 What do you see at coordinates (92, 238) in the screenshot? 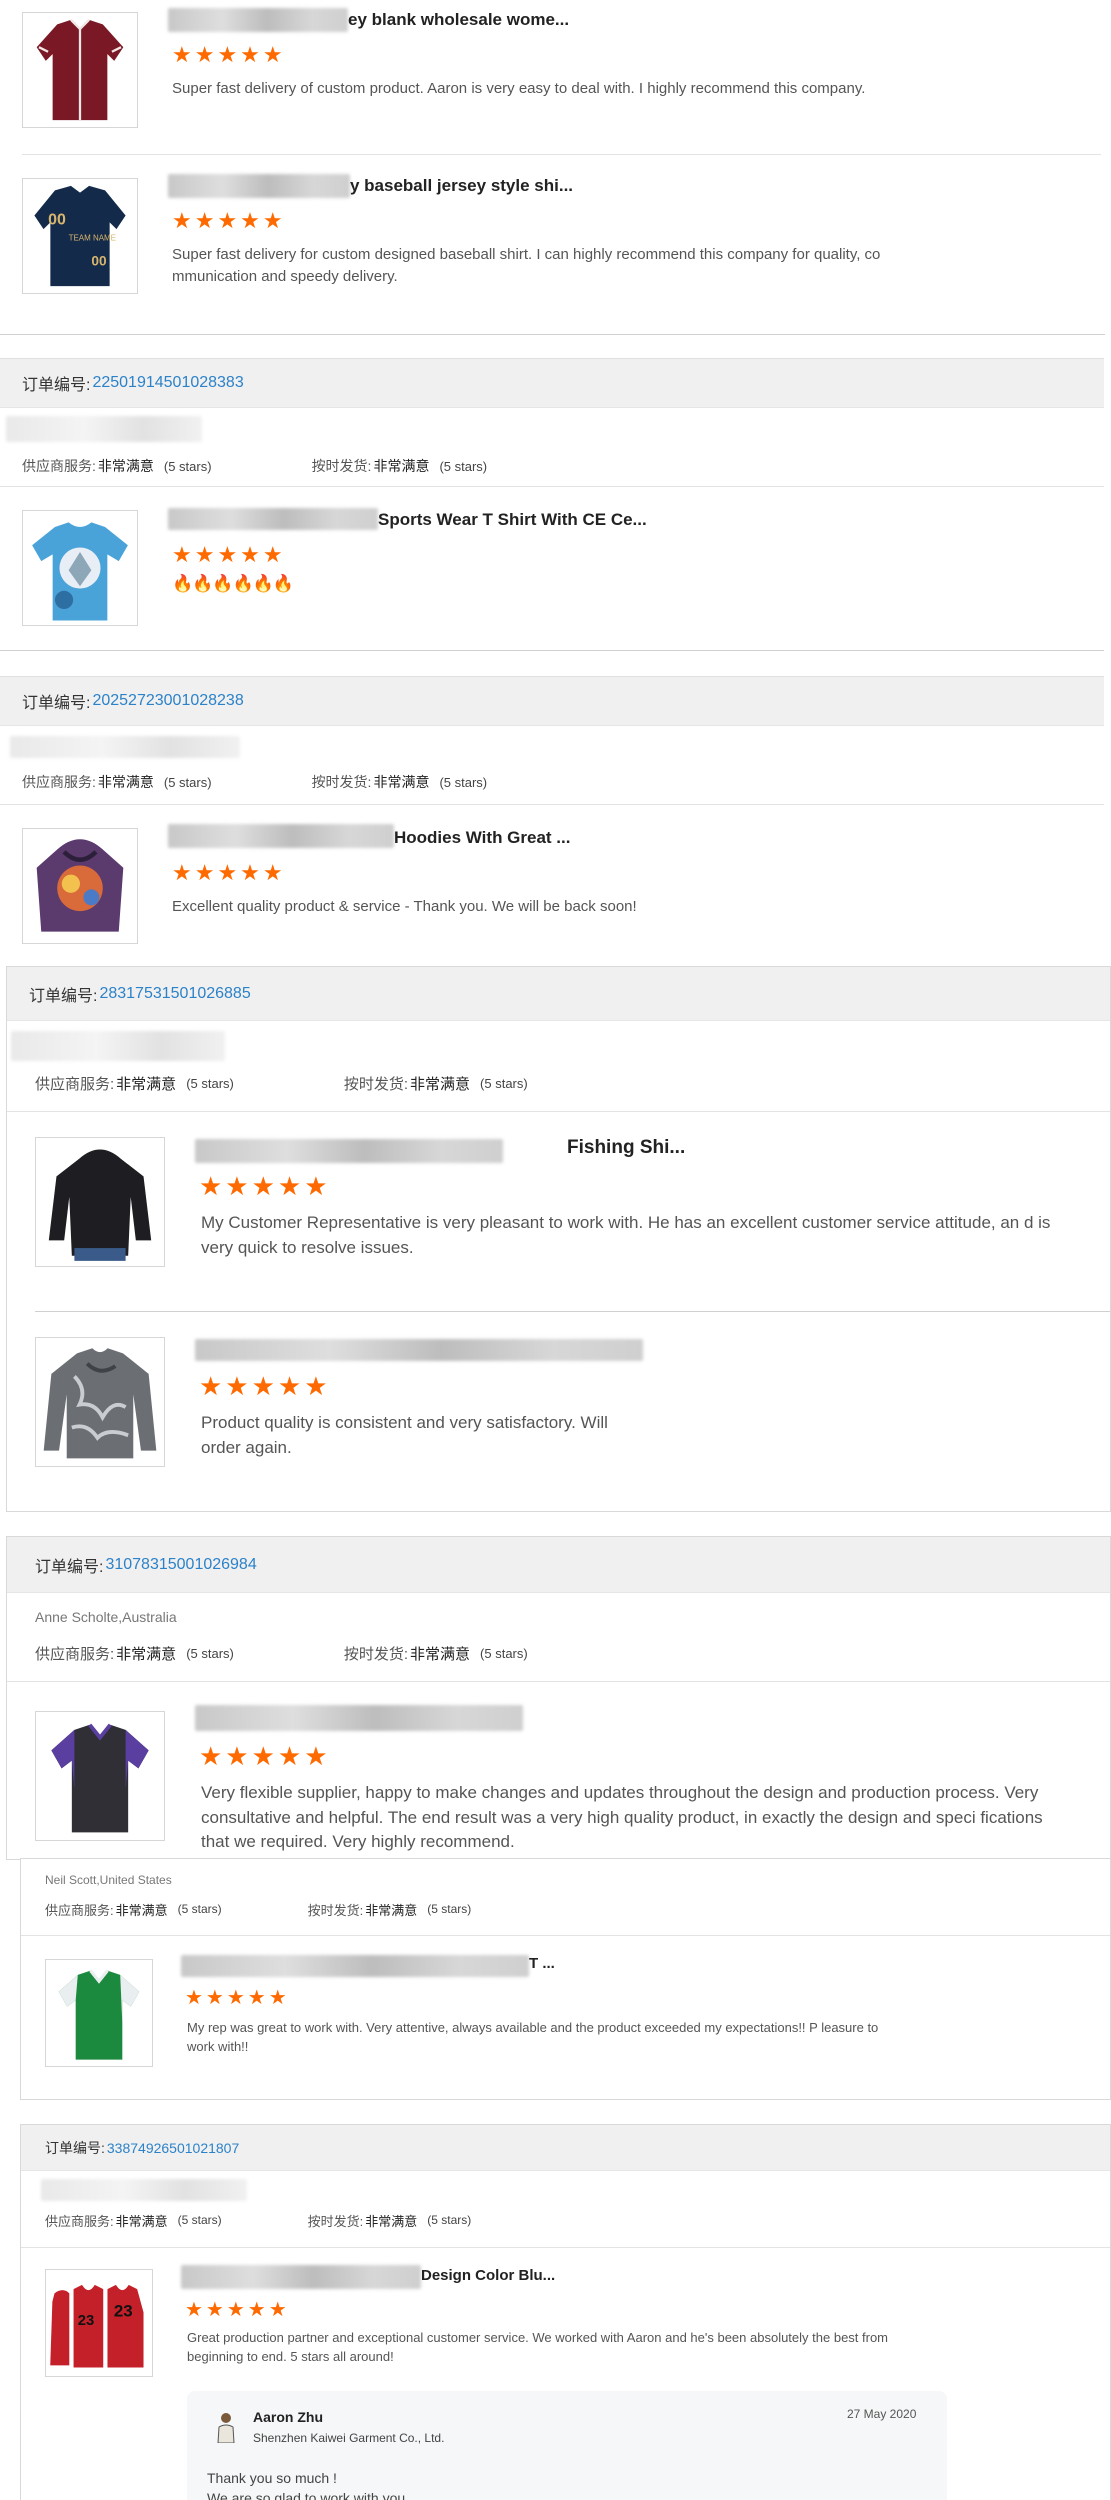
I see `svg-text: TEAM NAME` at bounding box center [92, 238].